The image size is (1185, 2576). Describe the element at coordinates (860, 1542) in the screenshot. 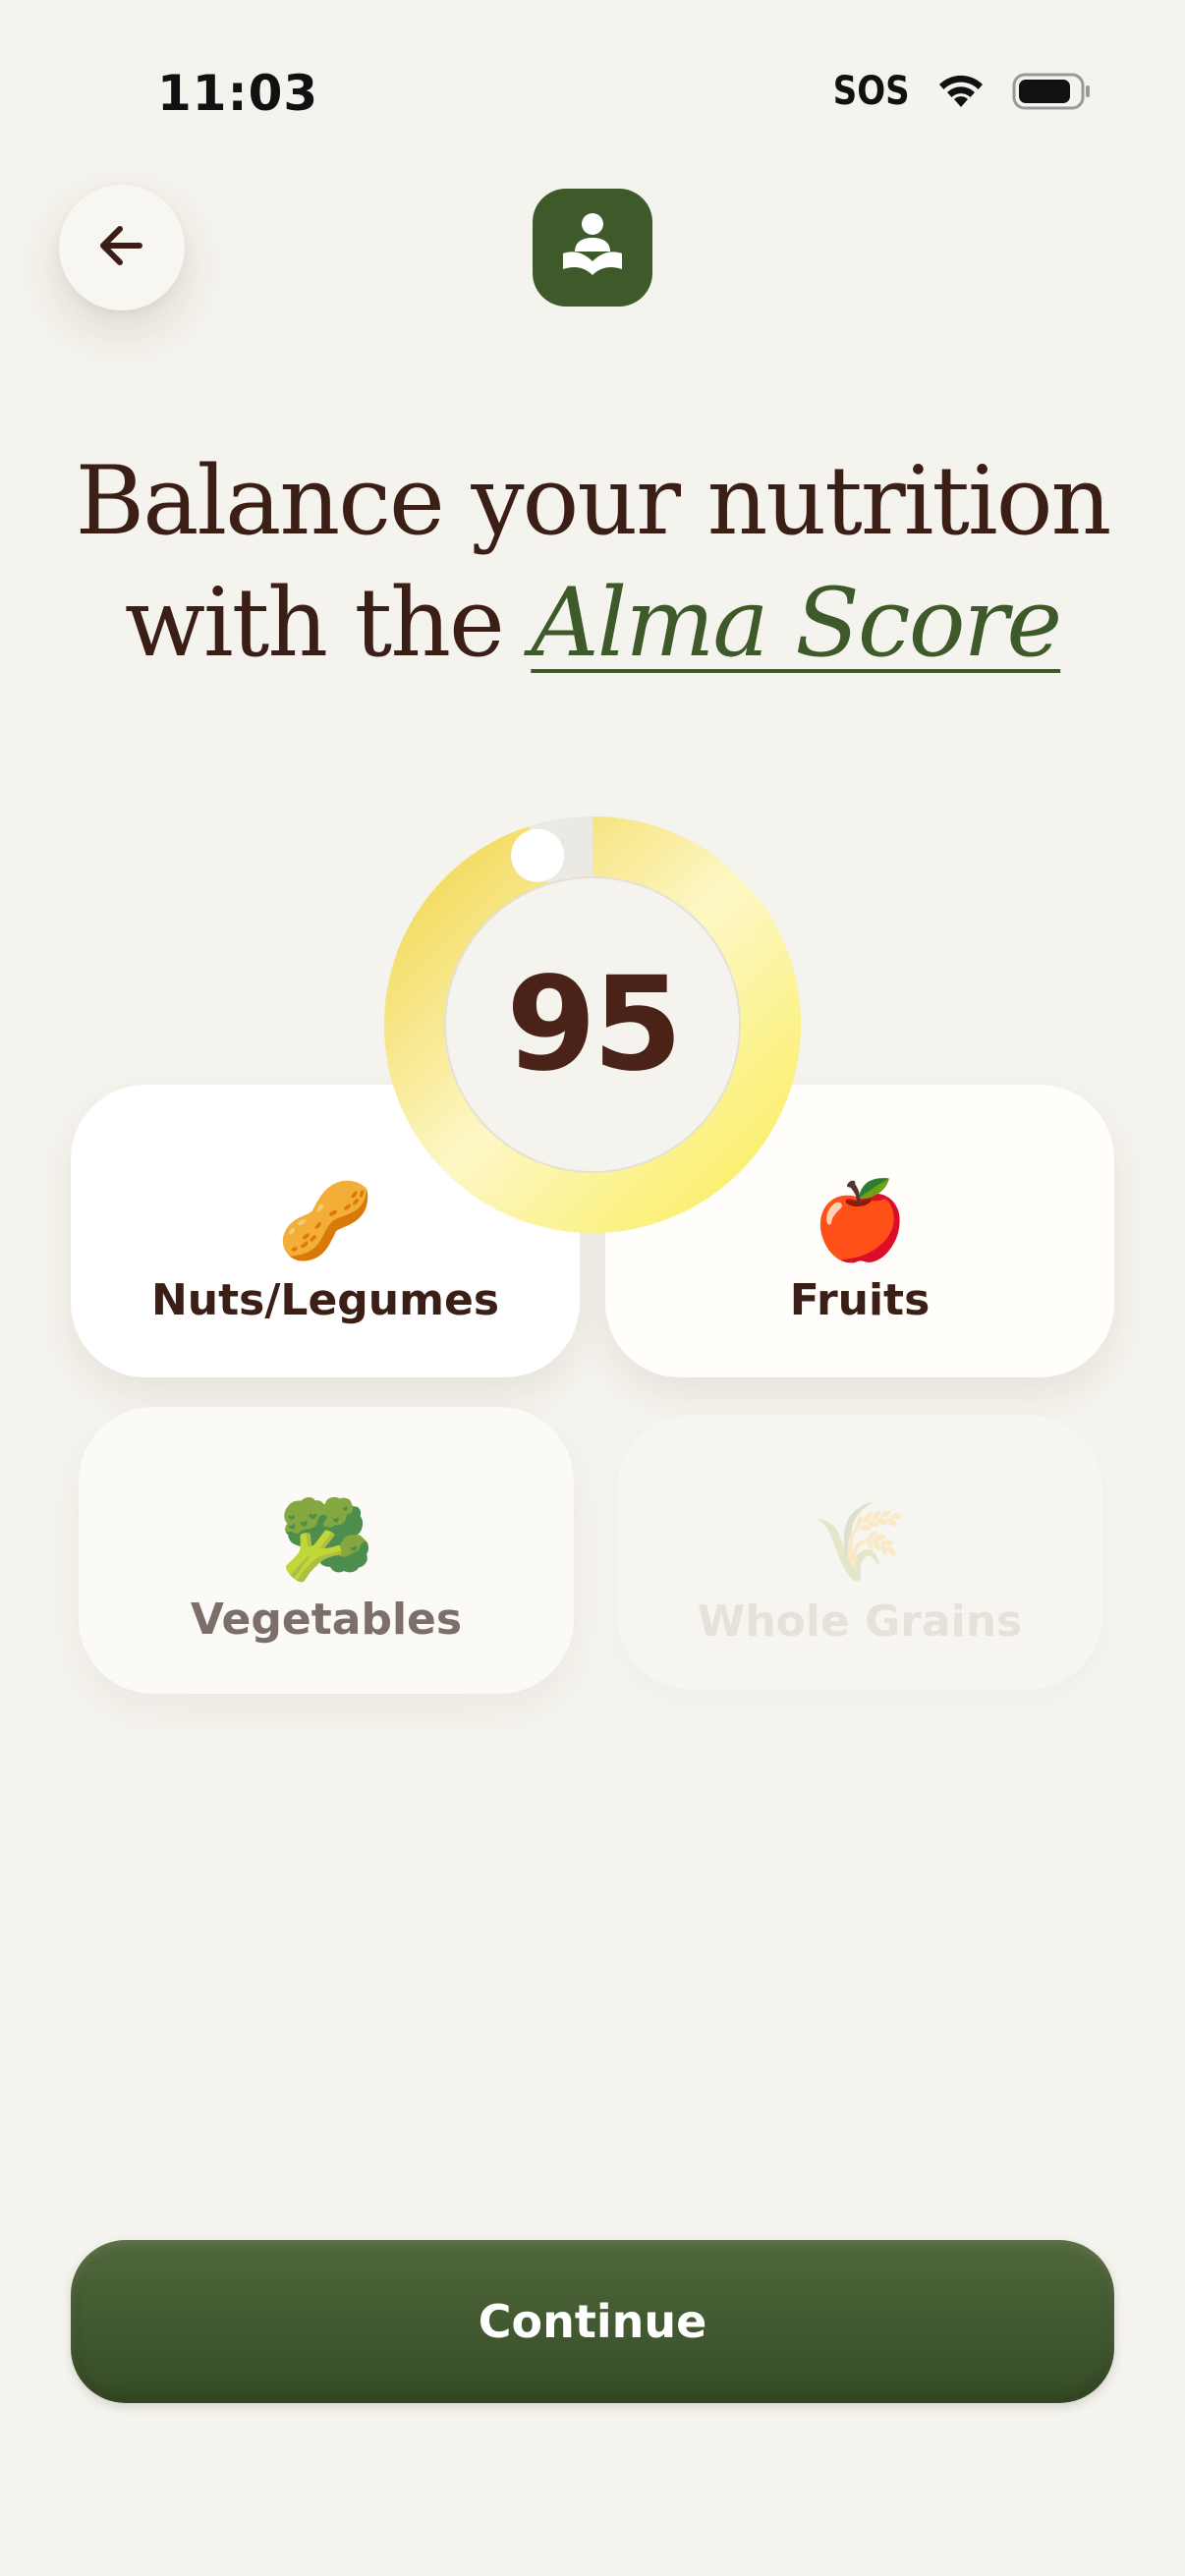

I see `wheat-icon: 🌾` at that location.